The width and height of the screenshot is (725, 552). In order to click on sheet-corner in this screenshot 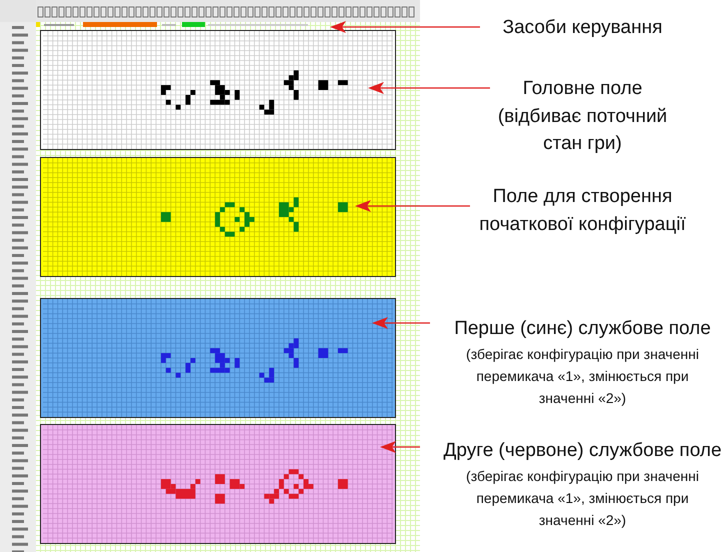, I will do `click(18, 11)`.